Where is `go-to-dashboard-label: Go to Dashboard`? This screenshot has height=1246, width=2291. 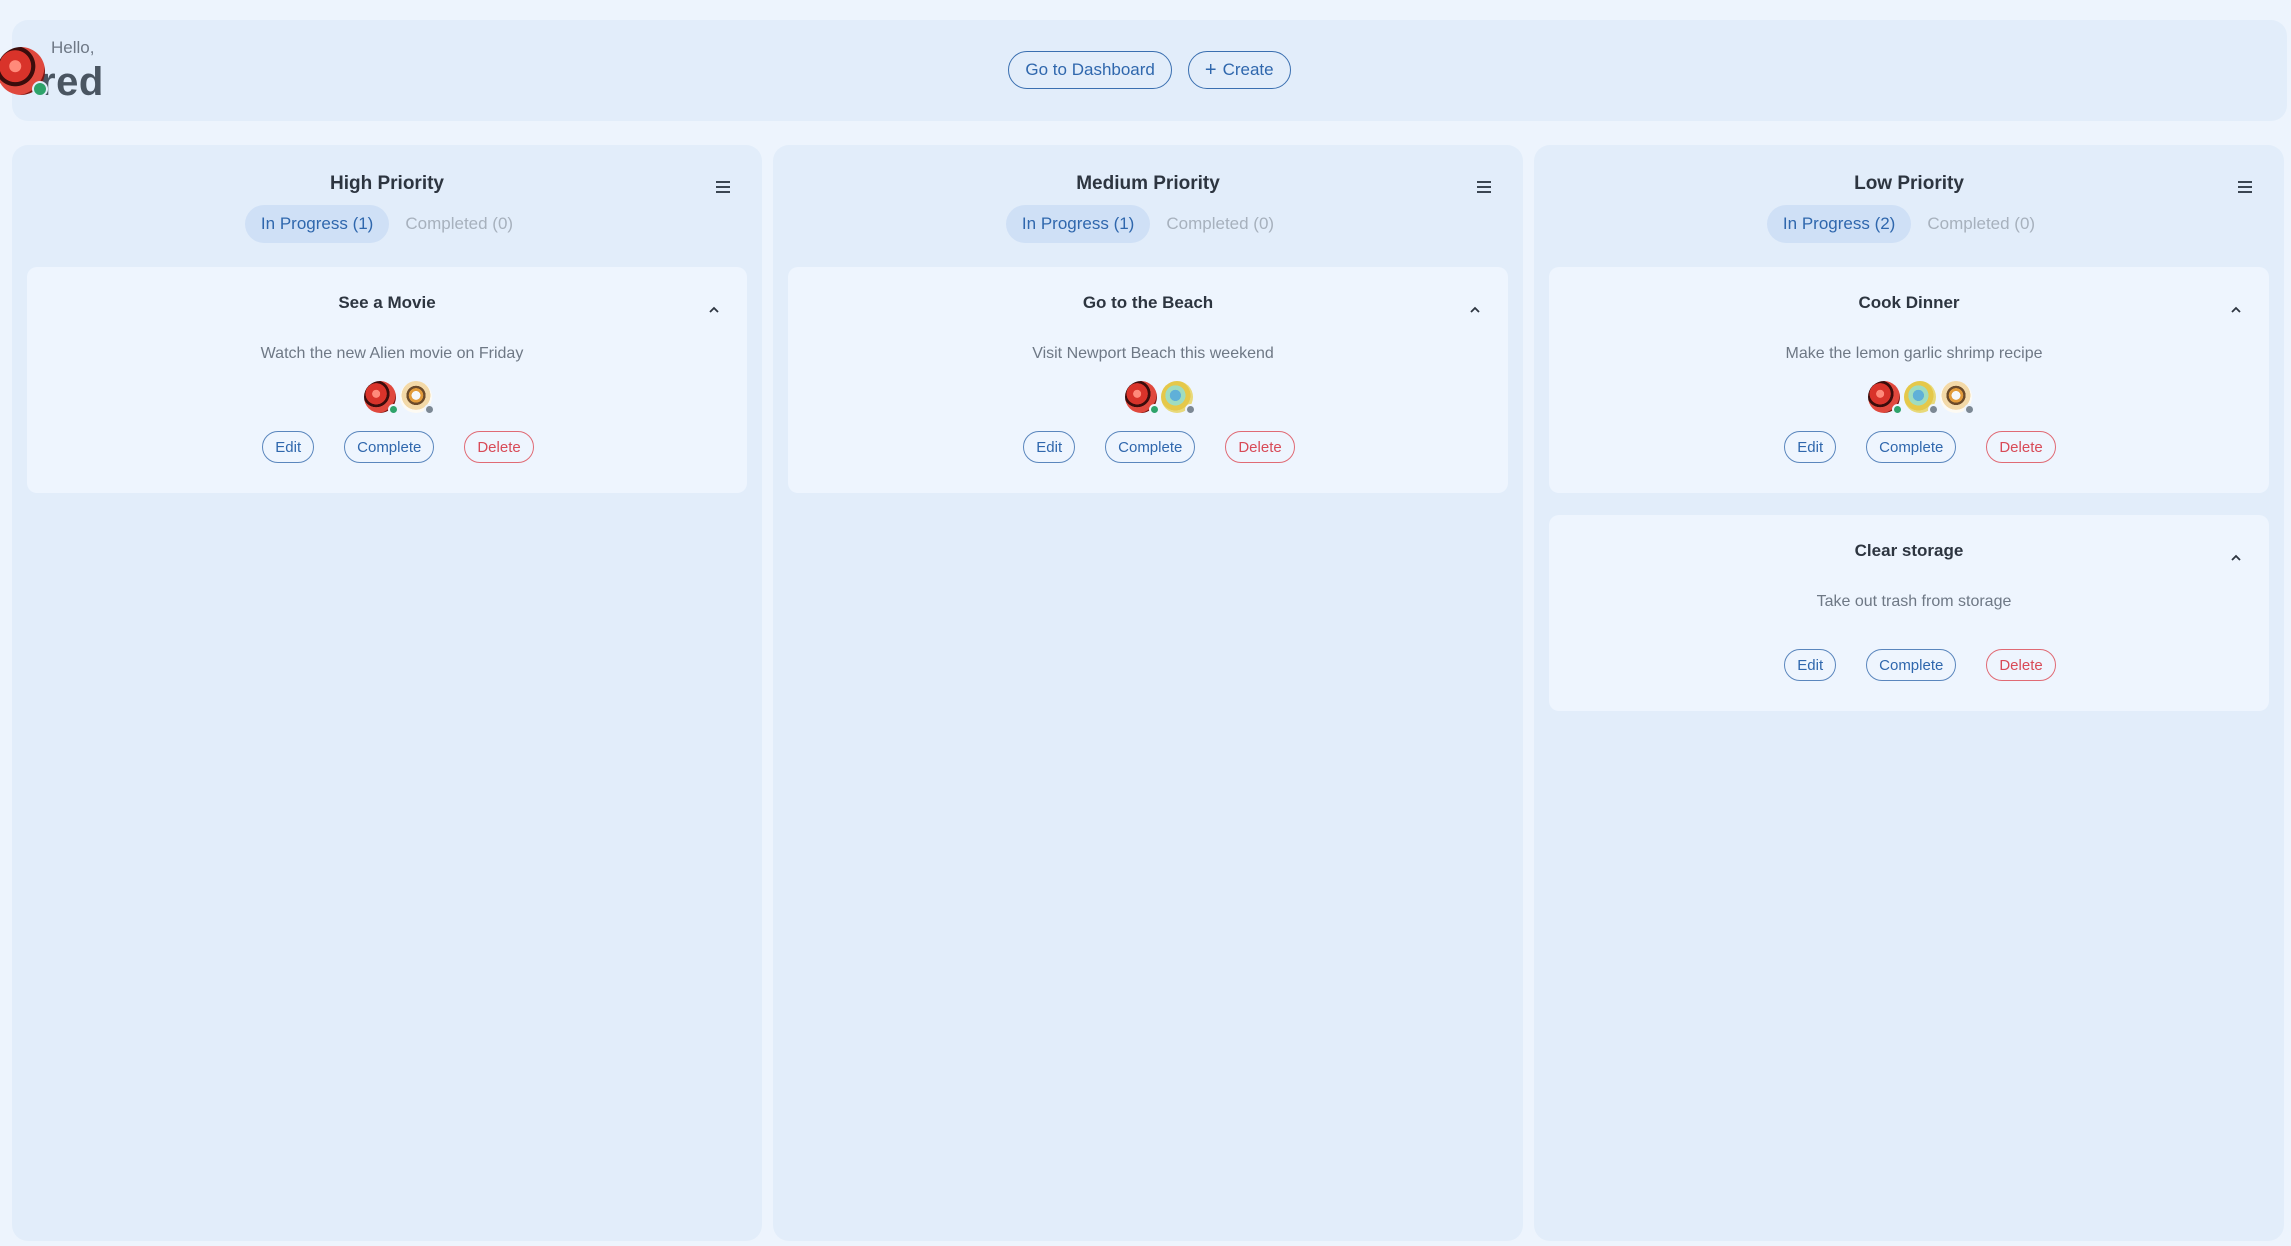
go-to-dashboard-label: Go to Dashboard is located at coordinates (1090, 69).